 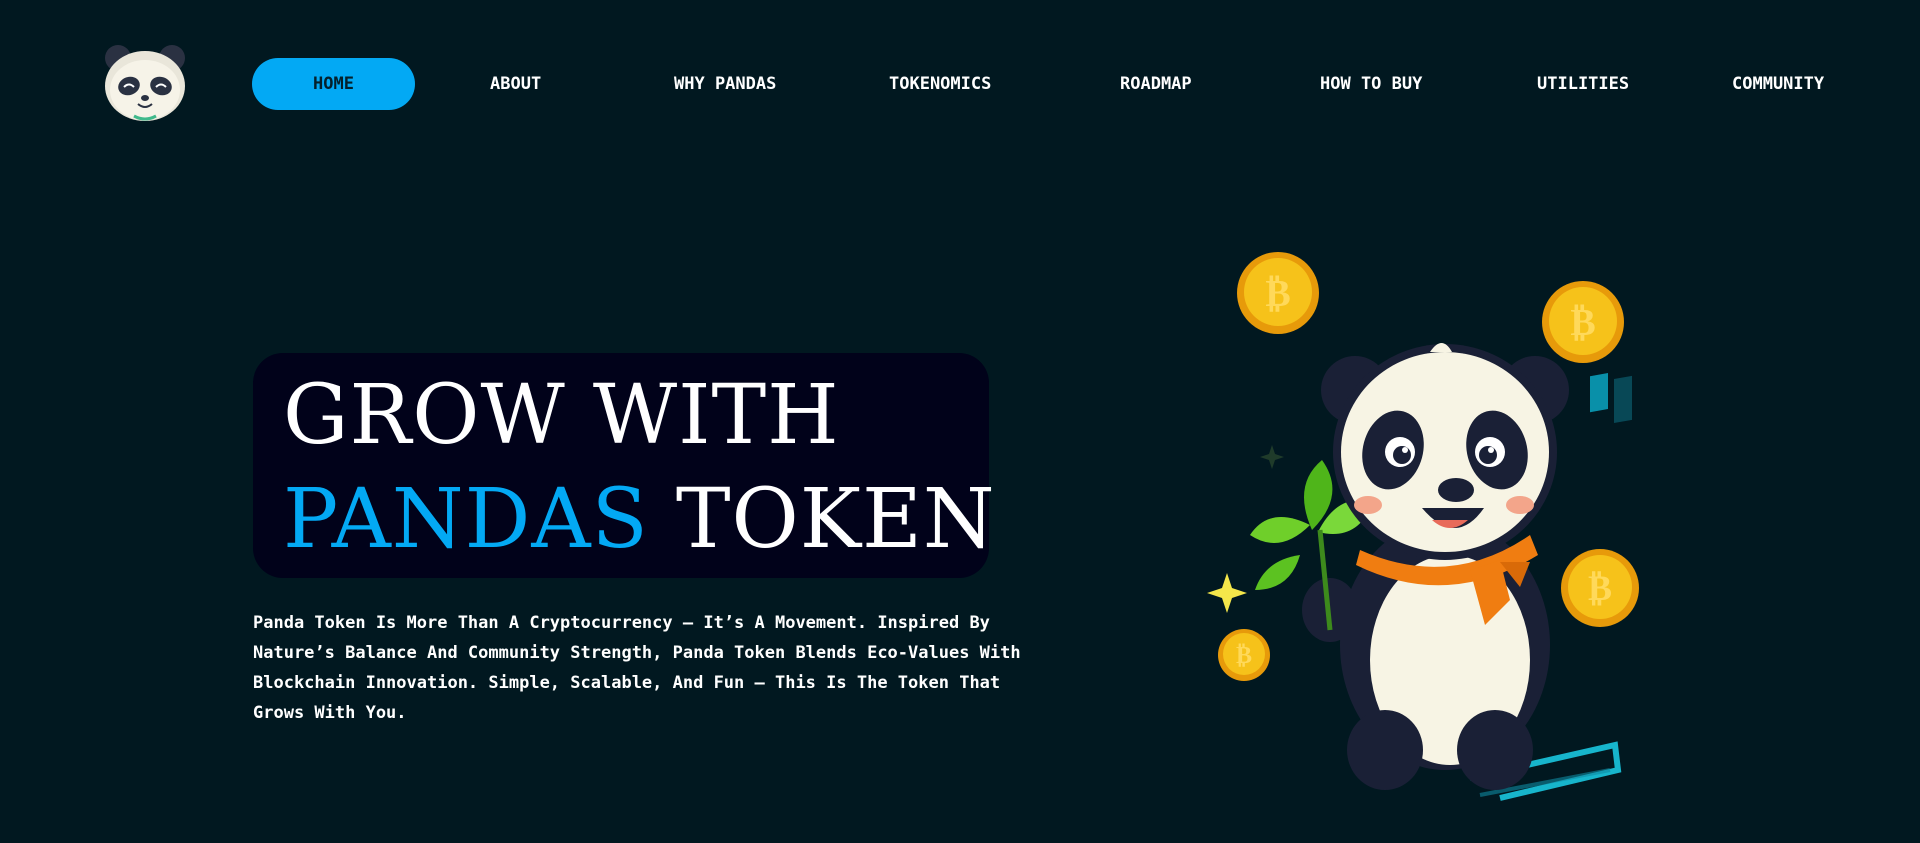 What do you see at coordinates (1423, 526) in the screenshot?
I see `panda-mascot-icon: ₿ ₿ ₿ ₿` at bounding box center [1423, 526].